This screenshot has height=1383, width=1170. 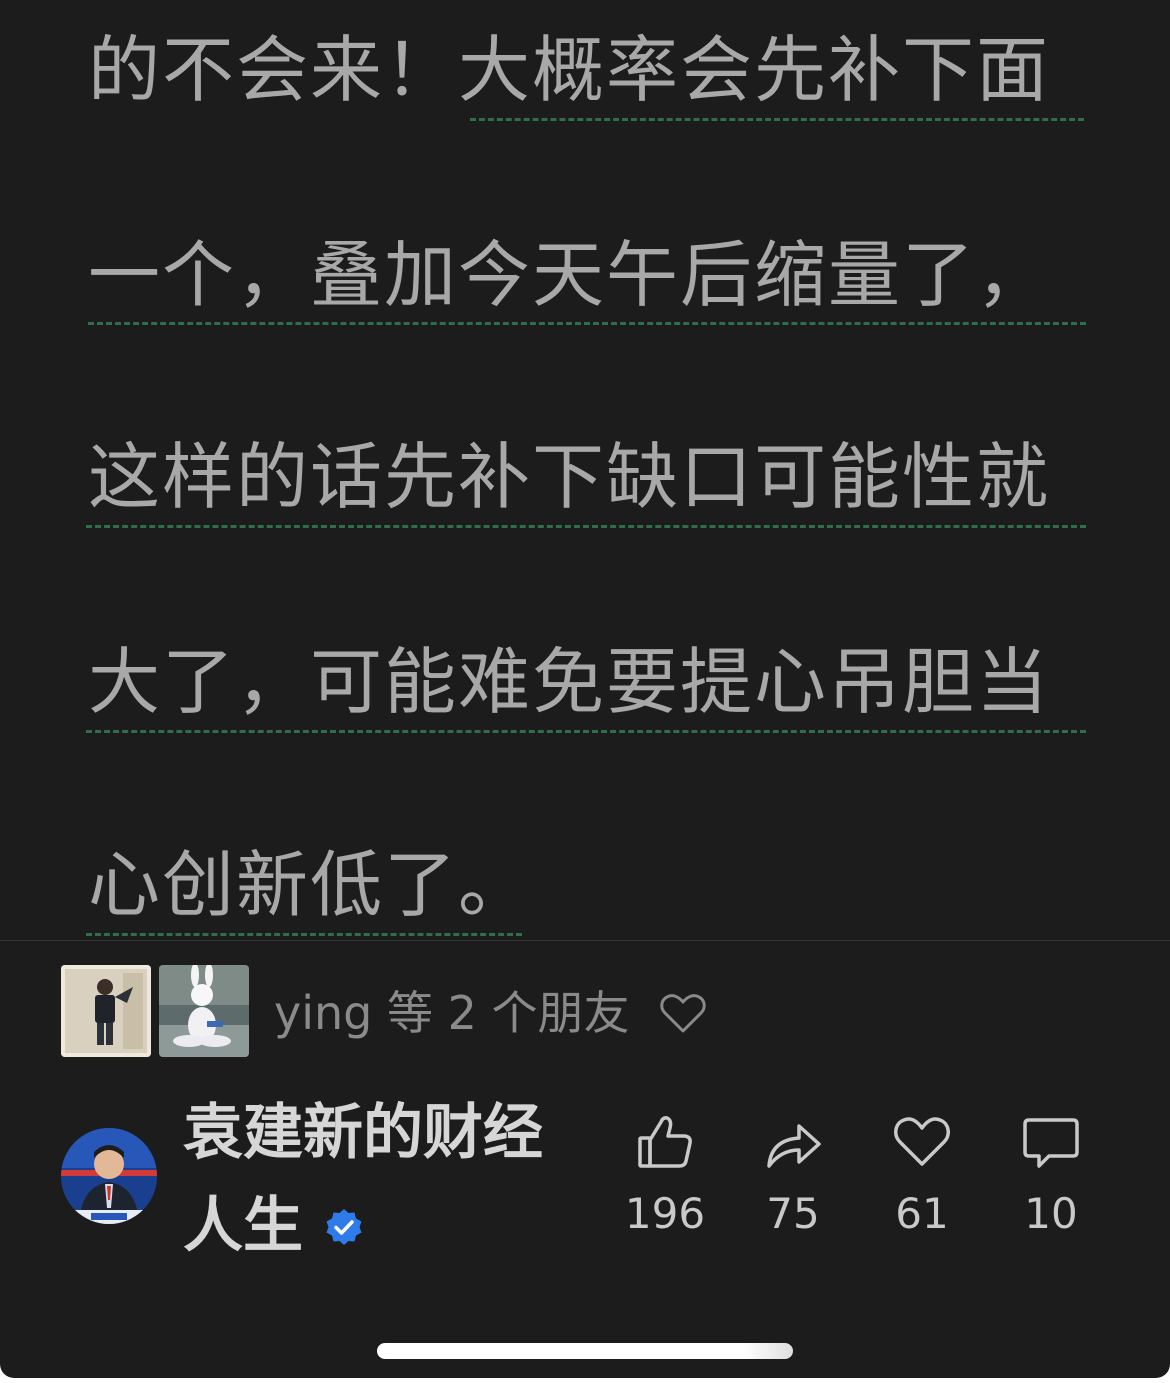 I want to click on article-line-2: 一个，叠加今天午后缩量了，, so click(x=569, y=275).